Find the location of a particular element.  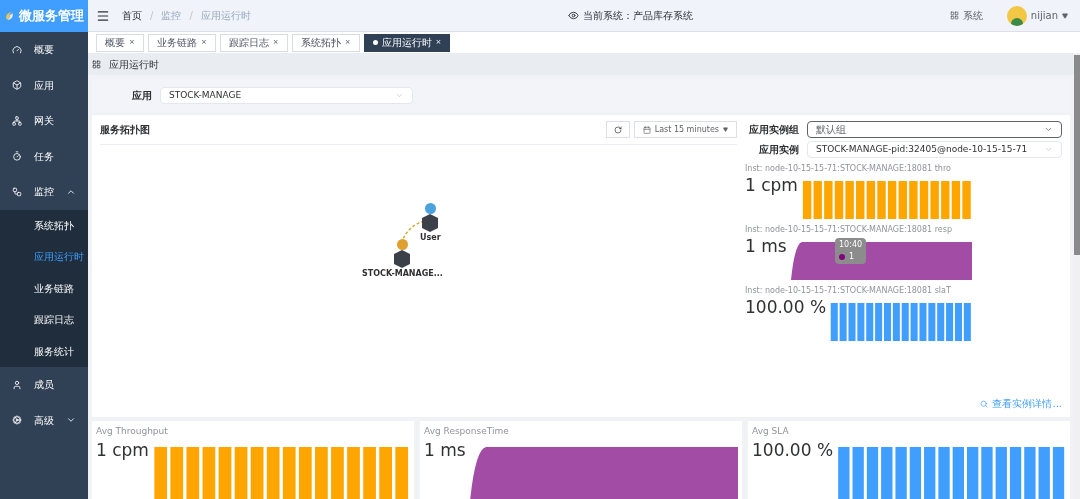

sidebar-item: 应用 is located at coordinates (44, 85).